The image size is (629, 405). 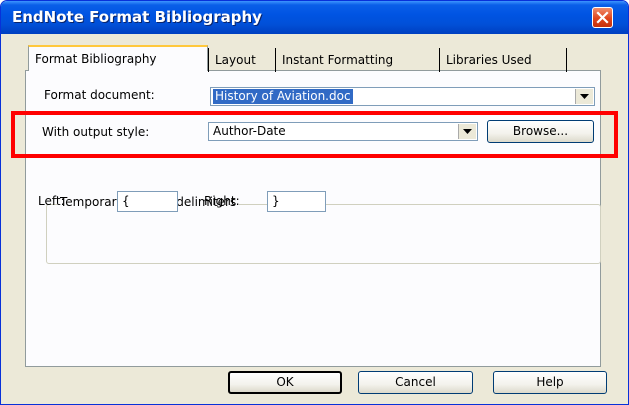 I want to click on tab-label: Libraries Used, so click(x=489, y=60).